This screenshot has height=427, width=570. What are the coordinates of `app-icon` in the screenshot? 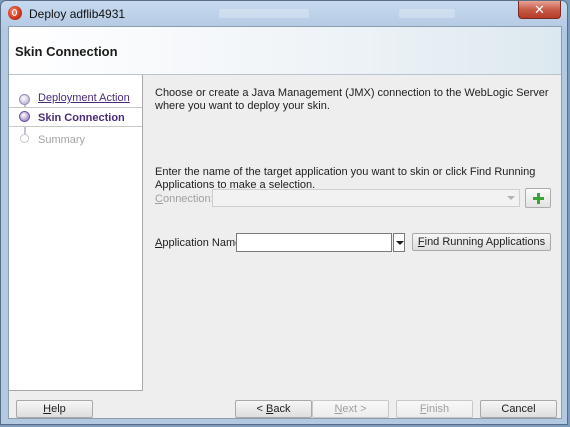 It's located at (15, 13).